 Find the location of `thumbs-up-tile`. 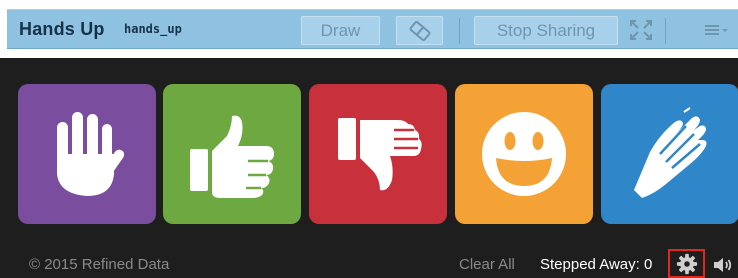

thumbs-up-tile is located at coordinates (232, 154).